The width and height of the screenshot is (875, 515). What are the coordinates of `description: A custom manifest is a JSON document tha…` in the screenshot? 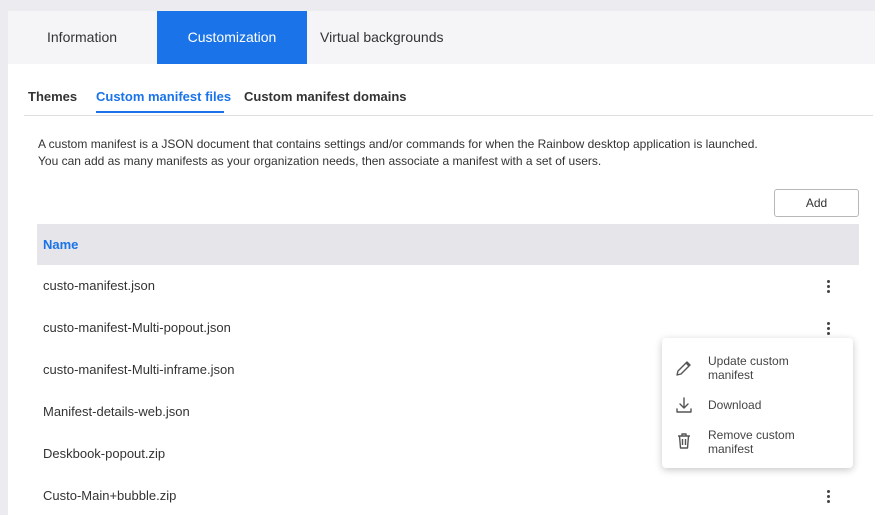 It's located at (448, 153).